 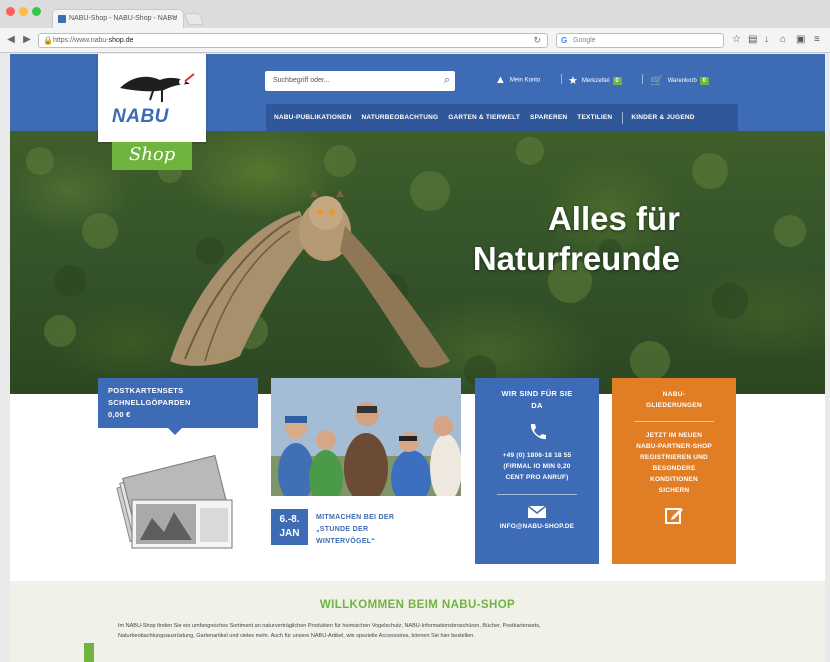 What do you see at coordinates (152, 156) in the screenshot?
I see `shop-label: Shop` at bounding box center [152, 156].